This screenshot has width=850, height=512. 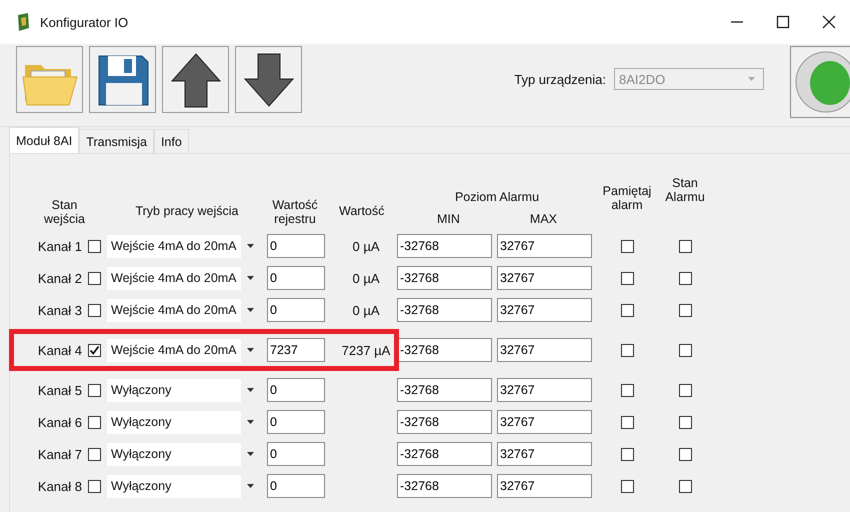 What do you see at coordinates (60, 350) in the screenshot?
I see `channel-label: Kanał 4` at bounding box center [60, 350].